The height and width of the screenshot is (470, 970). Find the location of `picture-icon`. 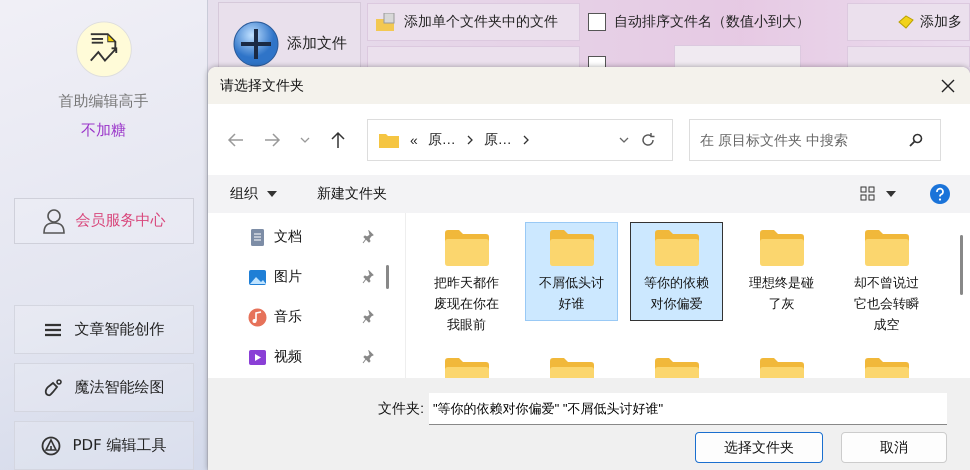

picture-icon is located at coordinates (257, 277).